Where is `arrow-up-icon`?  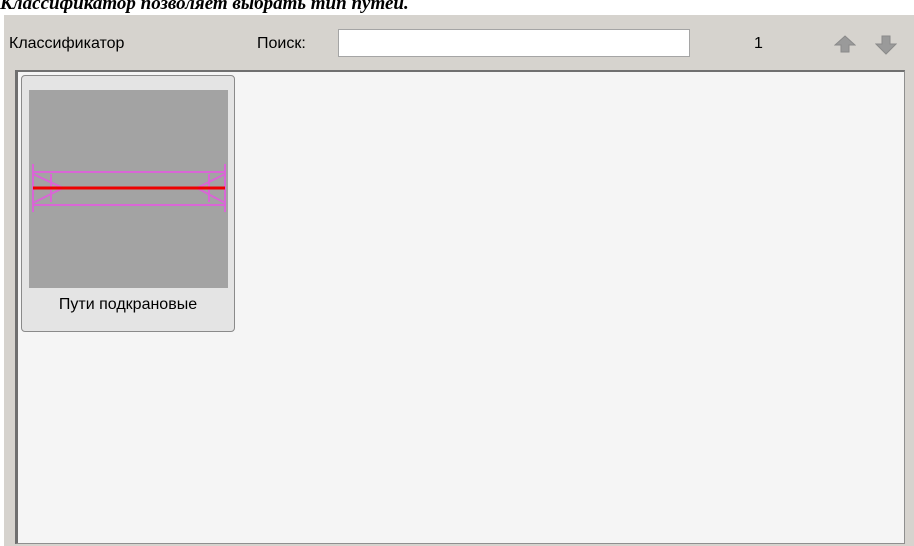 arrow-up-icon is located at coordinates (845, 45).